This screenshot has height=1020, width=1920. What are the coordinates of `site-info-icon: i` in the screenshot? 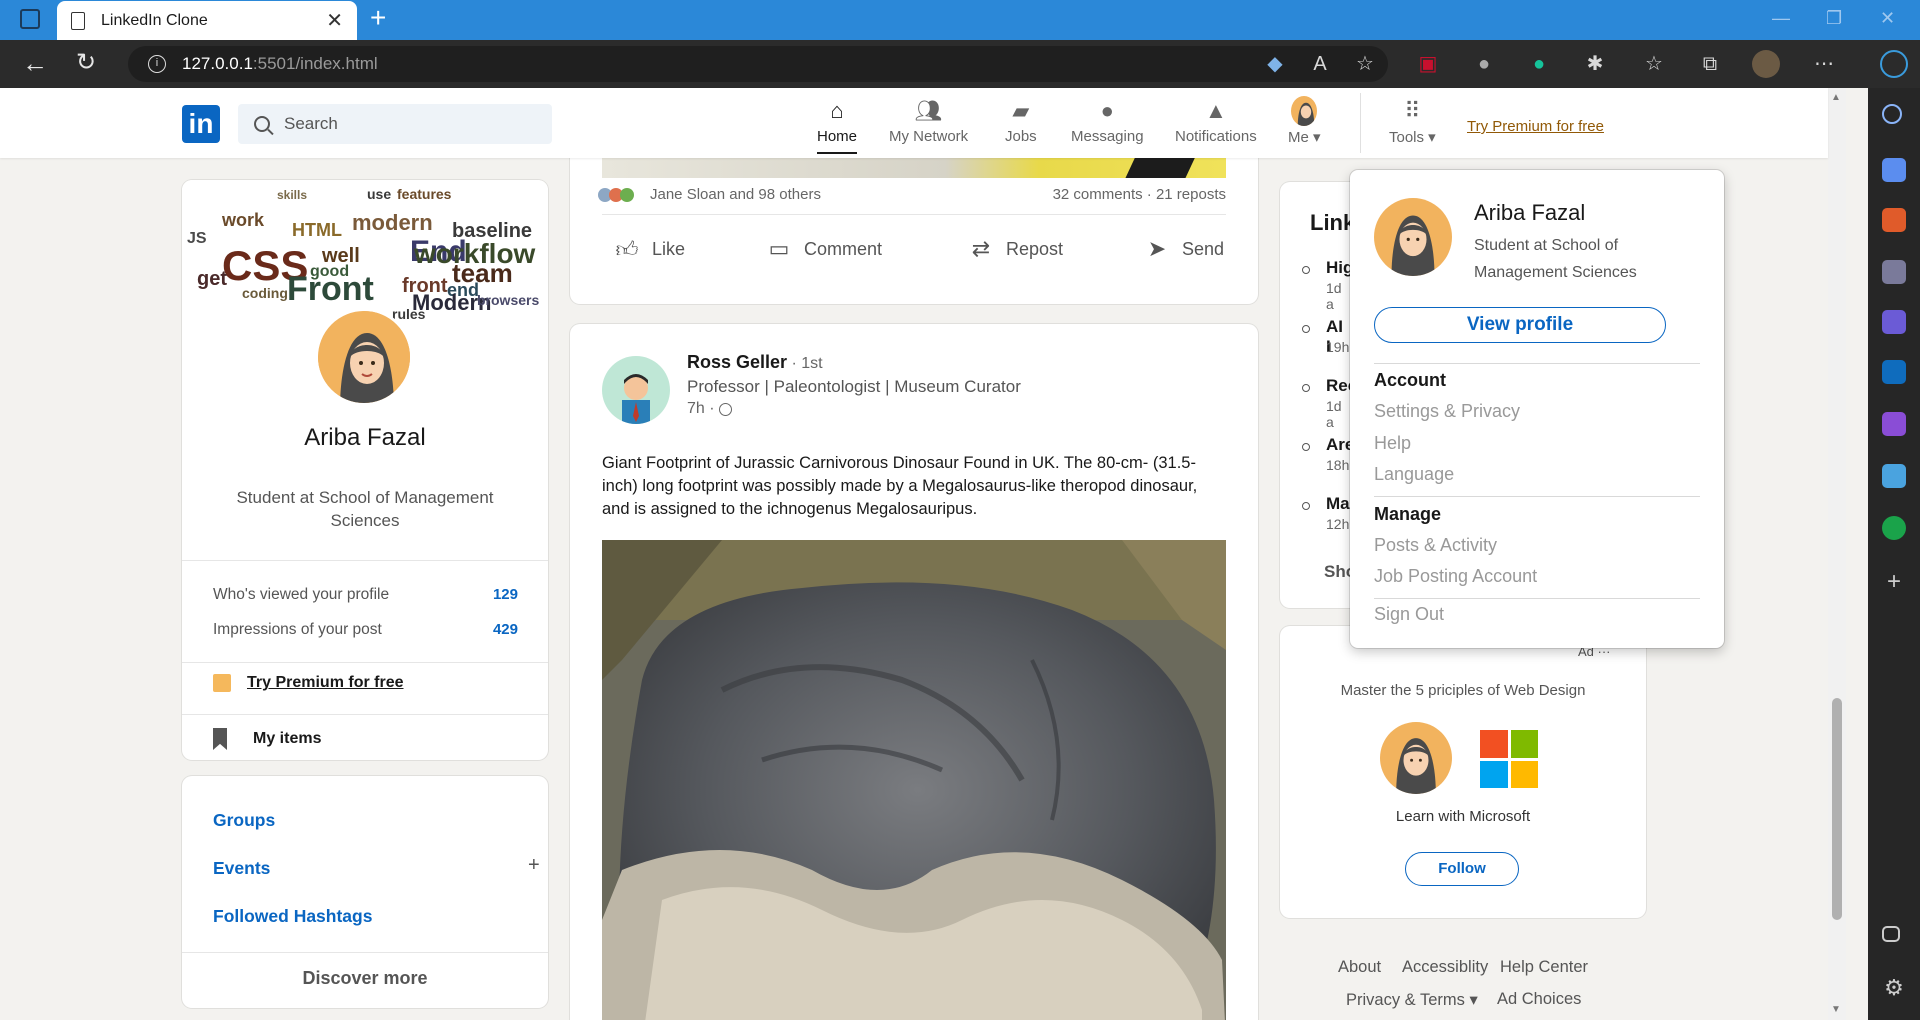 It's located at (157, 64).